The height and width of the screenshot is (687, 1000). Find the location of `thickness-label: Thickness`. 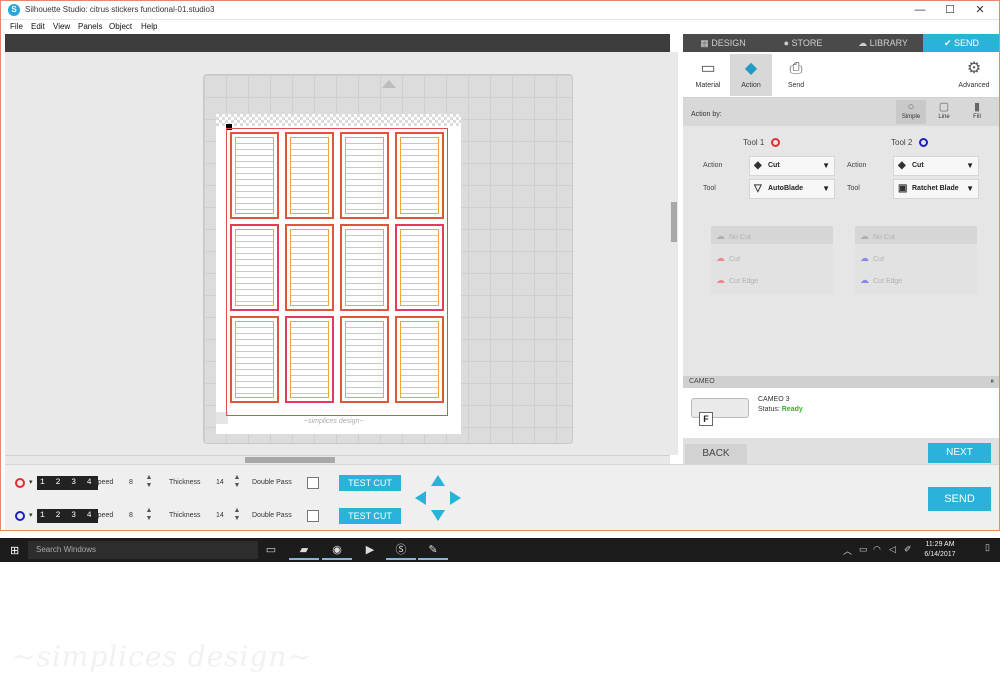

thickness-label: Thickness is located at coordinates (185, 515).